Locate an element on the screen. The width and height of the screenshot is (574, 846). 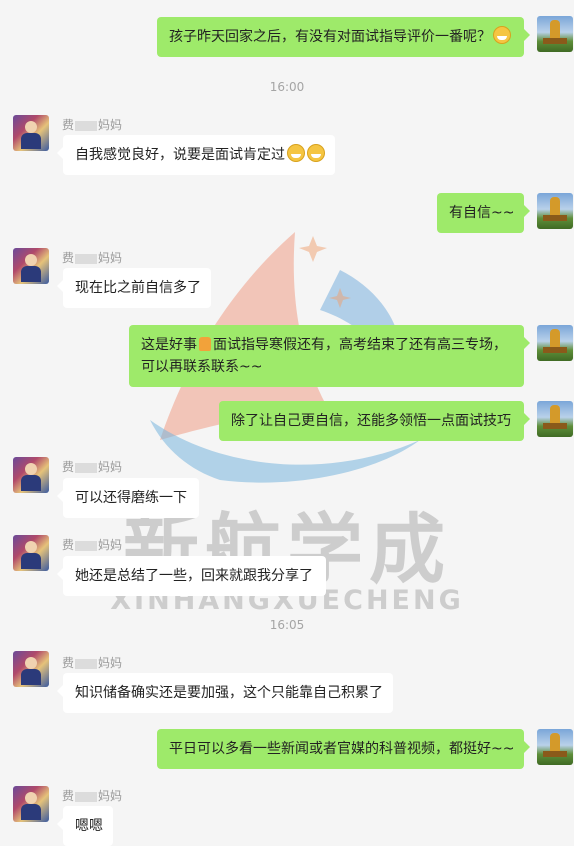
message-bubble-self: 平日可以多看一些新闻或者官媒的科普视频，都挺好~~ is located at coordinates (343, 749).